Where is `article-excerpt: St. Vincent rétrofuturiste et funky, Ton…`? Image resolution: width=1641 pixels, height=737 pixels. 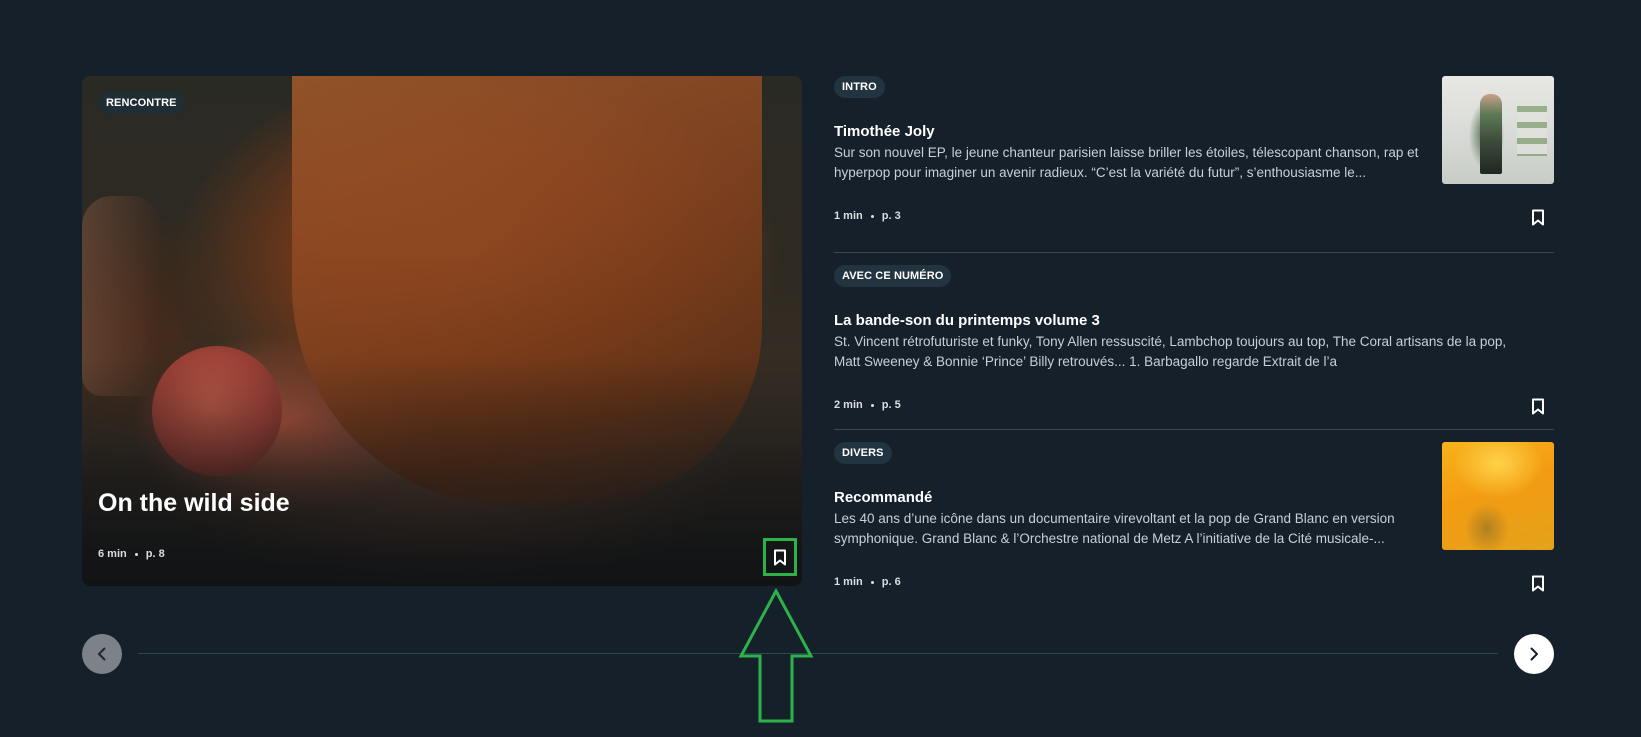
article-excerpt: St. Vincent rétrofuturiste et funky, Ton… is located at coordinates (1170, 351).